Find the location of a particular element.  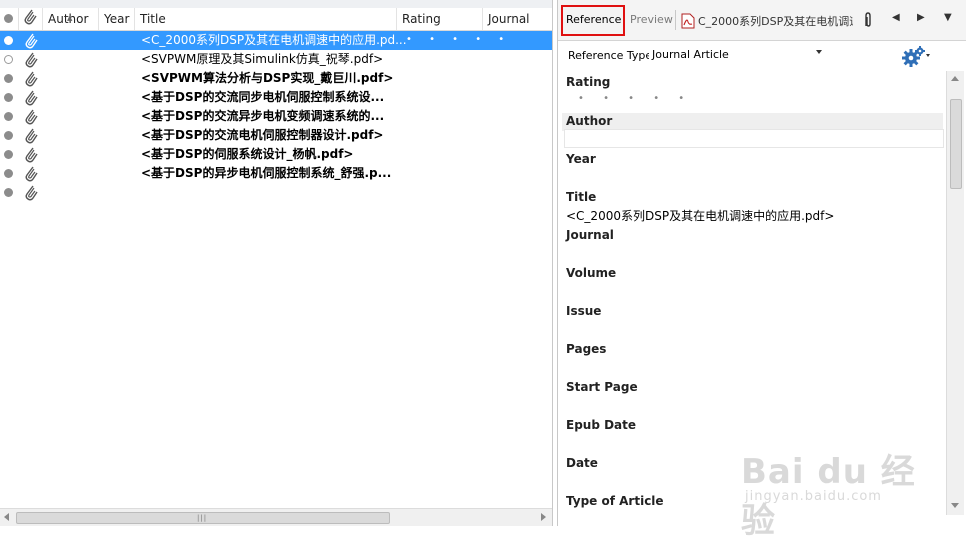

field-label-issue: Issue is located at coordinates (584, 311).